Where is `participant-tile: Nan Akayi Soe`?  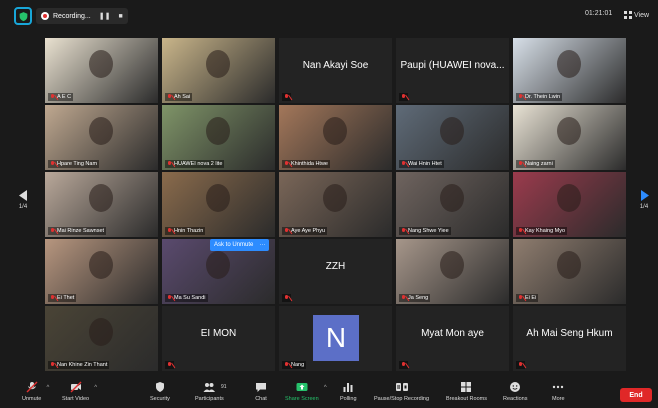 participant-tile: Nan Akayi Soe is located at coordinates (335, 70).